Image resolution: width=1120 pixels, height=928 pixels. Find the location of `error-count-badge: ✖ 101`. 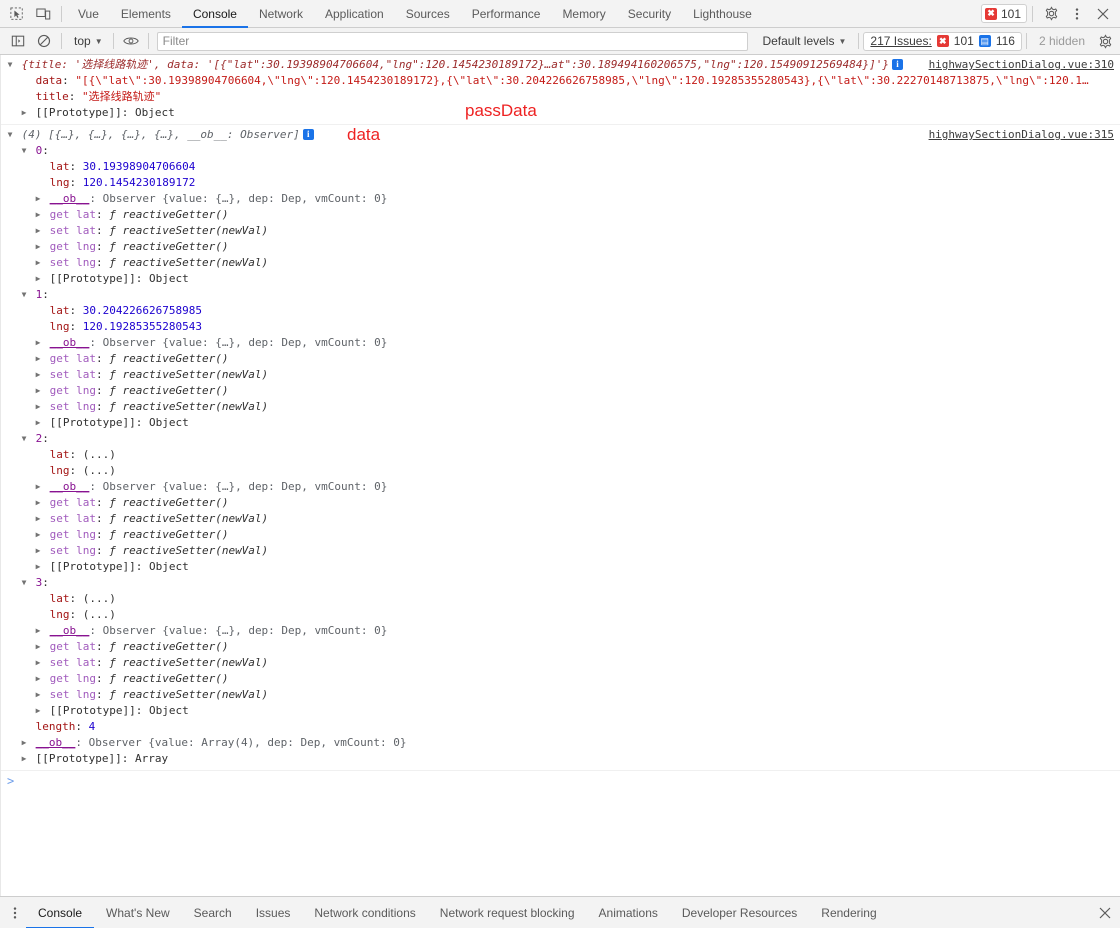

error-count-badge: ✖ 101 is located at coordinates (1003, 13).